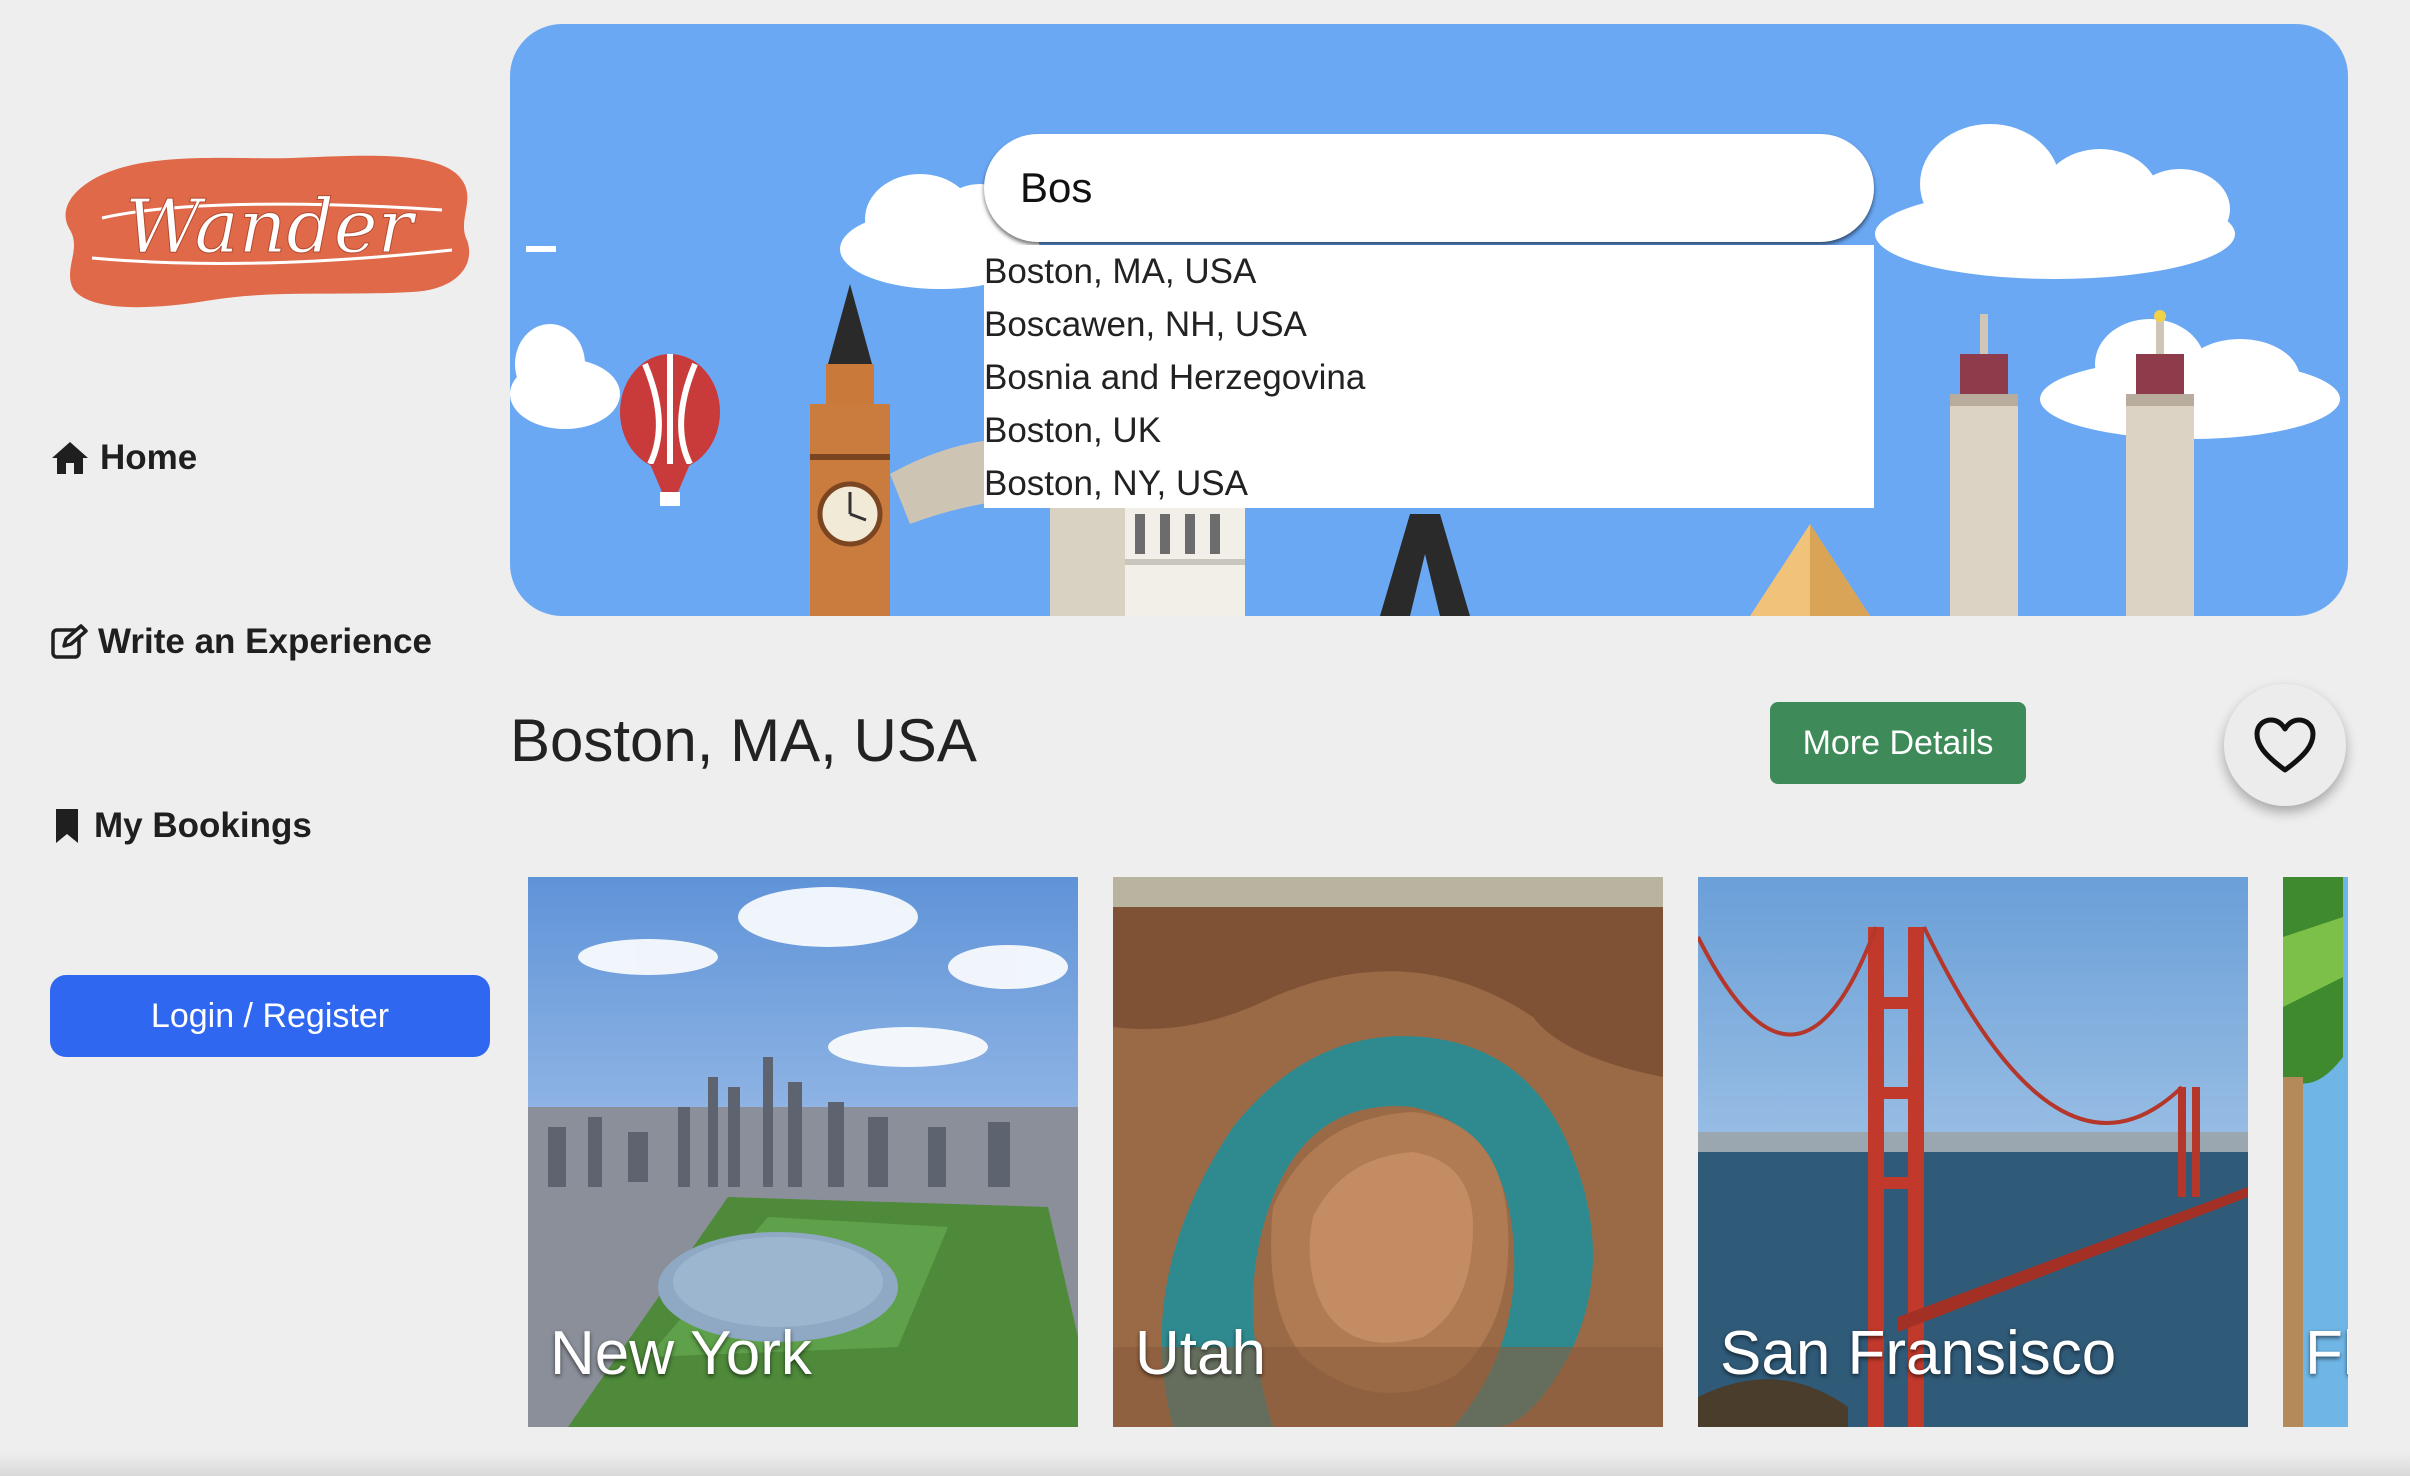  I want to click on sidebar-item-label: My Bookings, so click(203, 825).